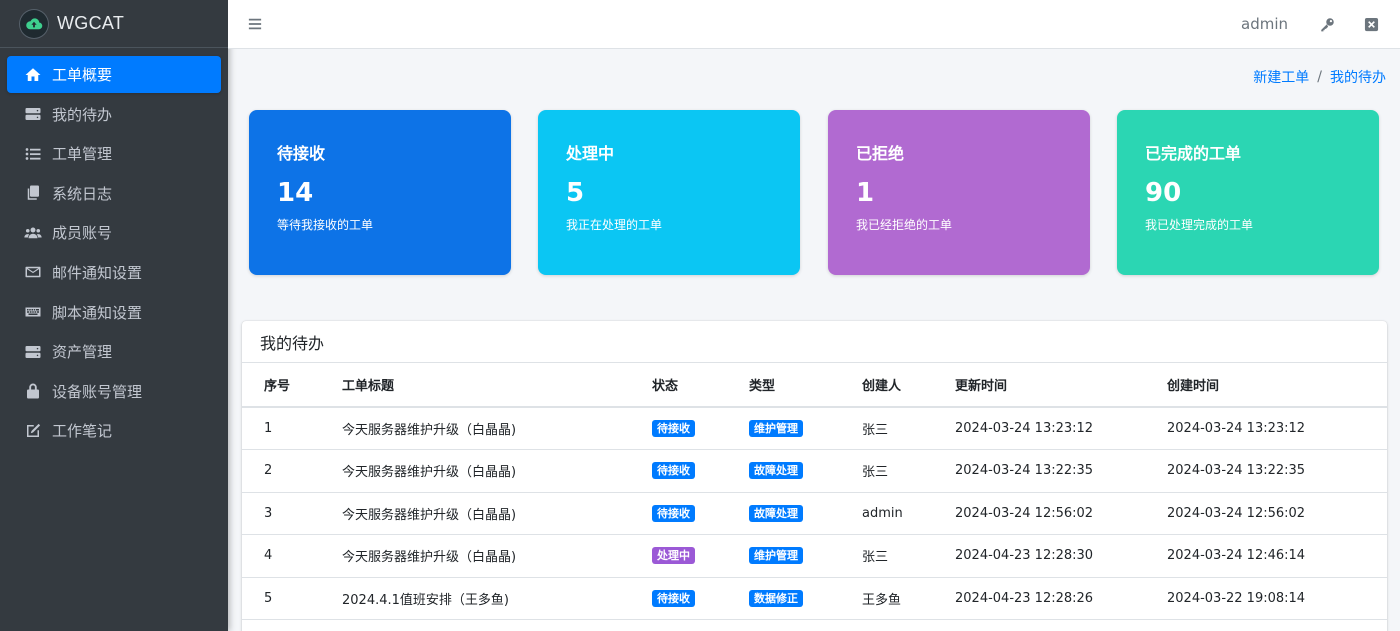  Describe the element at coordinates (1061, 471) in the screenshot. I see `cell-updated: 2024-03-24 13:22:35` at that location.